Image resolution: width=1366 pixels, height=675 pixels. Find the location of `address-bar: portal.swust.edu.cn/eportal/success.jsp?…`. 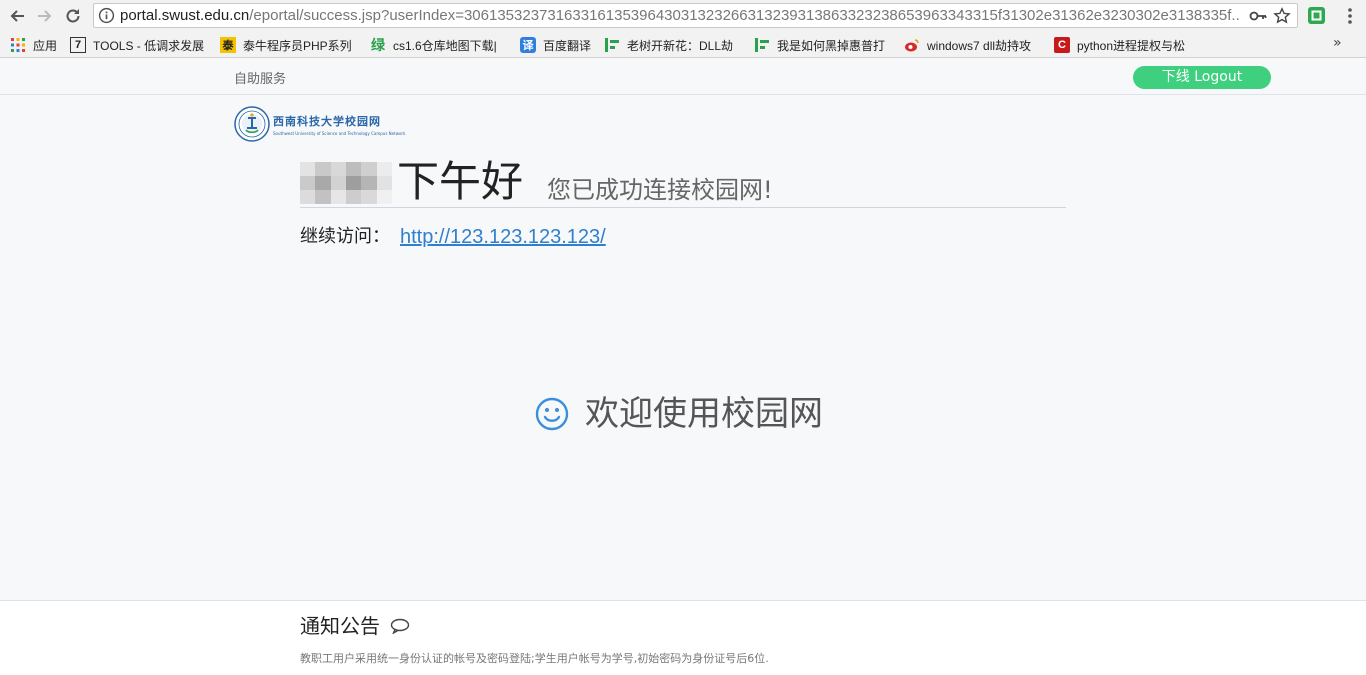

address-bar: portal.swust.edu.cn/eportal/success.jsp?… is located at coordinates (695, 15).